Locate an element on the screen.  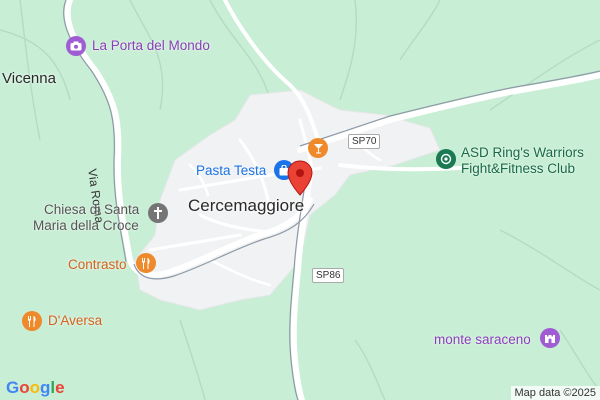
camera-icon is located at coordinates (76, 46).